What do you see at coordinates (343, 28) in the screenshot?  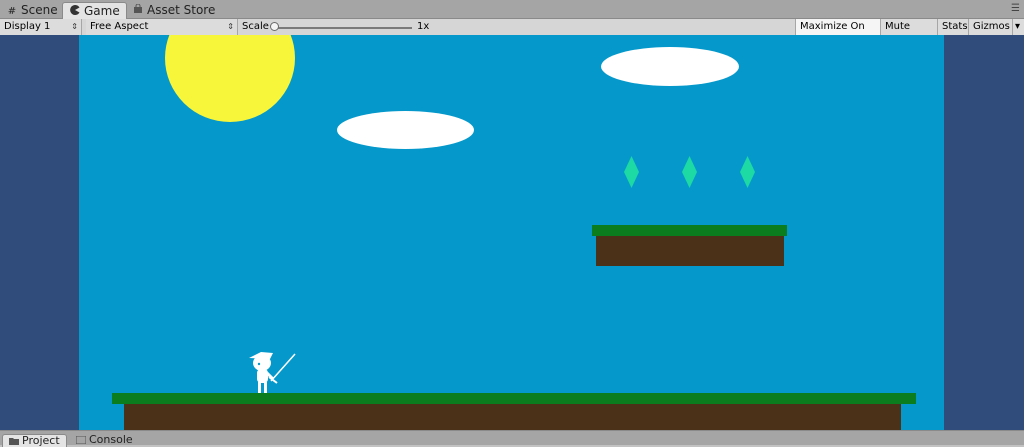 I see `scale-slider-track` at bounding box center [343, 28].